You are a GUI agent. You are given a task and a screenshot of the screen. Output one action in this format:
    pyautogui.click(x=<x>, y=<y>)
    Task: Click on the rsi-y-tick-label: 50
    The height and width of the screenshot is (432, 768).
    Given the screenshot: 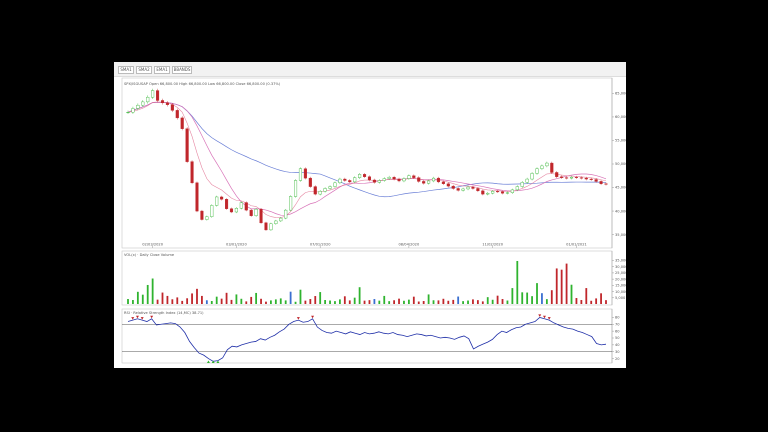 What is the action you would take?
    pyautogui.click(x=617, y=338)
    